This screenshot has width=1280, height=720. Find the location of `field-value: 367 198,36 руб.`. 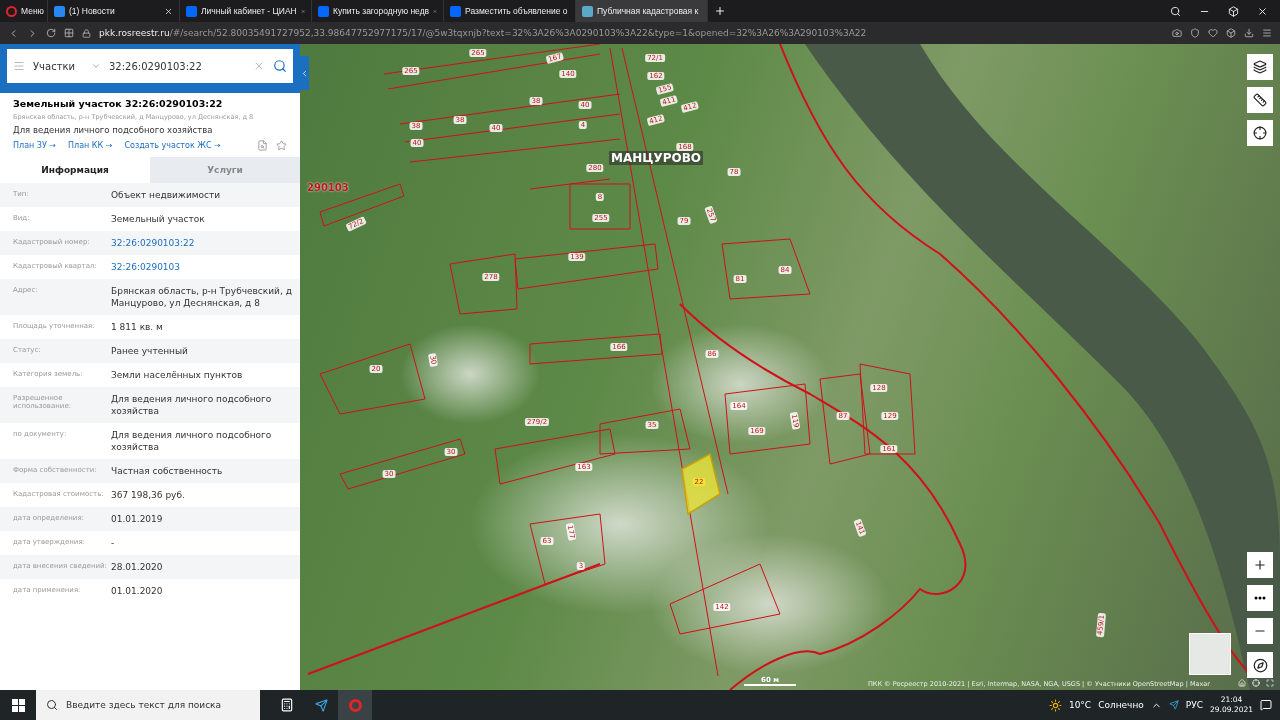

field-value: 367 198,36 руб. is located at coordinates (148, 495).